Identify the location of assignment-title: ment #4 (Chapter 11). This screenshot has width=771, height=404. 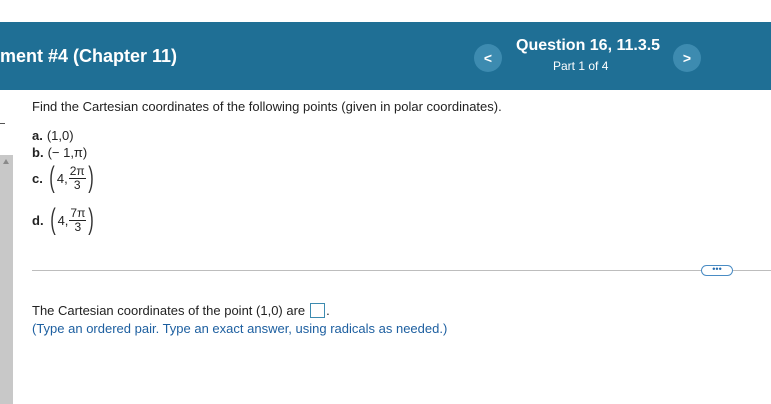
(89, 56).